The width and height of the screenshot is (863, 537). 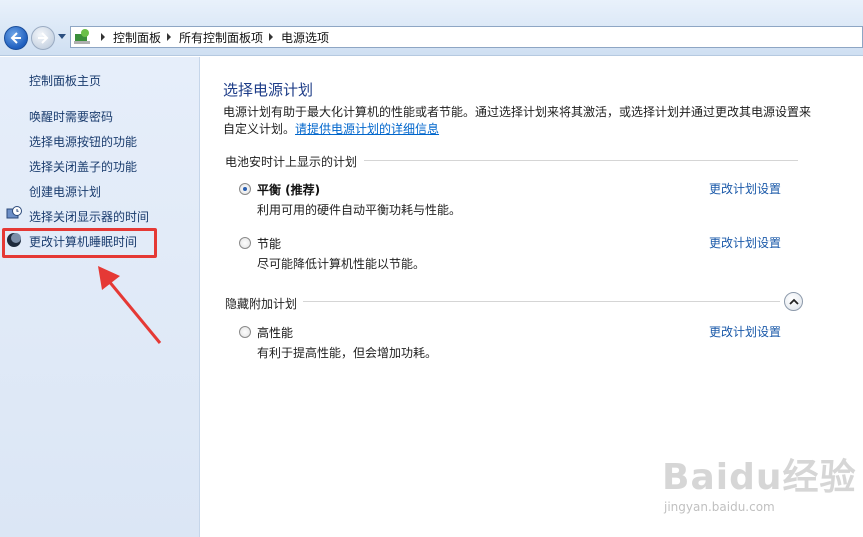 I want to click on group-label-battery: 电池安时计上显示的计划, so click(x=291, y=162).